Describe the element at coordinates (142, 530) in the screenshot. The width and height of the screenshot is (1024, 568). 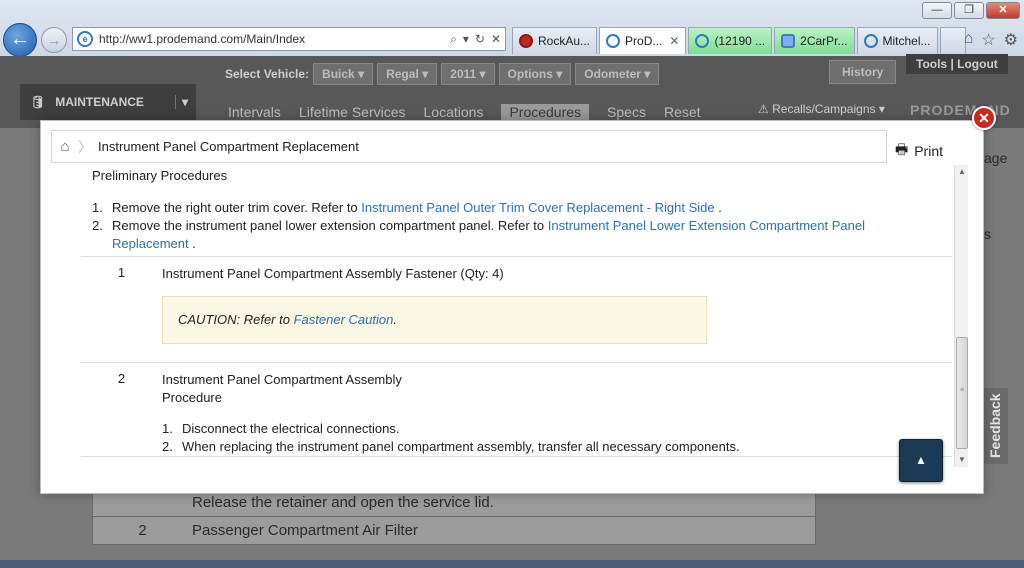
I see `row-number: 2` at that location.